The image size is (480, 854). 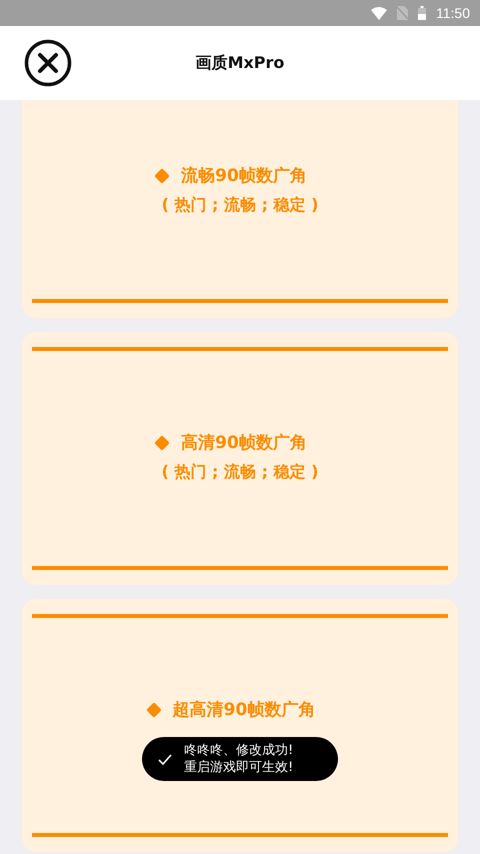 What do you see at coordinates (239, 750) in the screenshot?
I see `toast-message: 咚咚咚、修改成功!` at bounding box center [239, 750].